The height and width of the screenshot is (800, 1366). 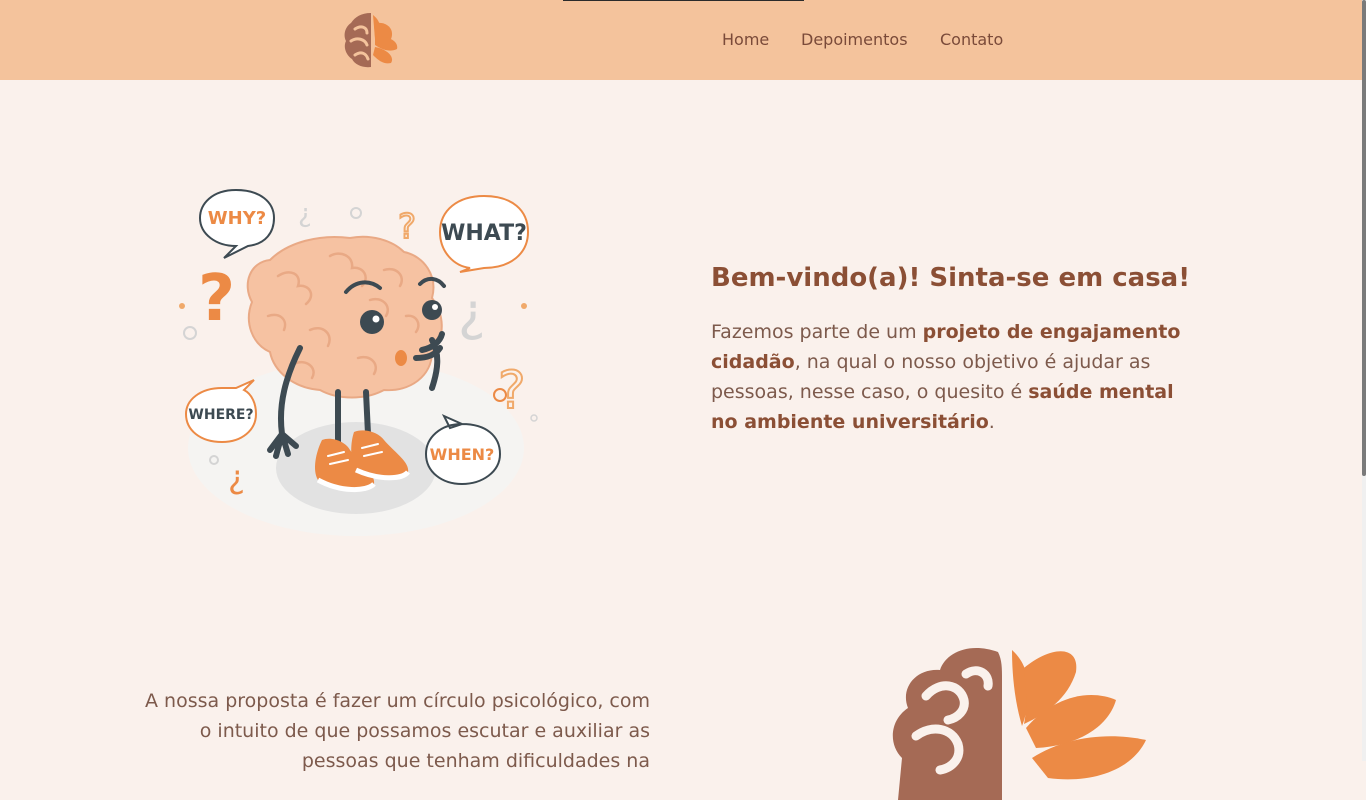 I want to click on welcome-title: Bem-vindo(a)! Sinta-se em casa!, so click(x=951, y=278).